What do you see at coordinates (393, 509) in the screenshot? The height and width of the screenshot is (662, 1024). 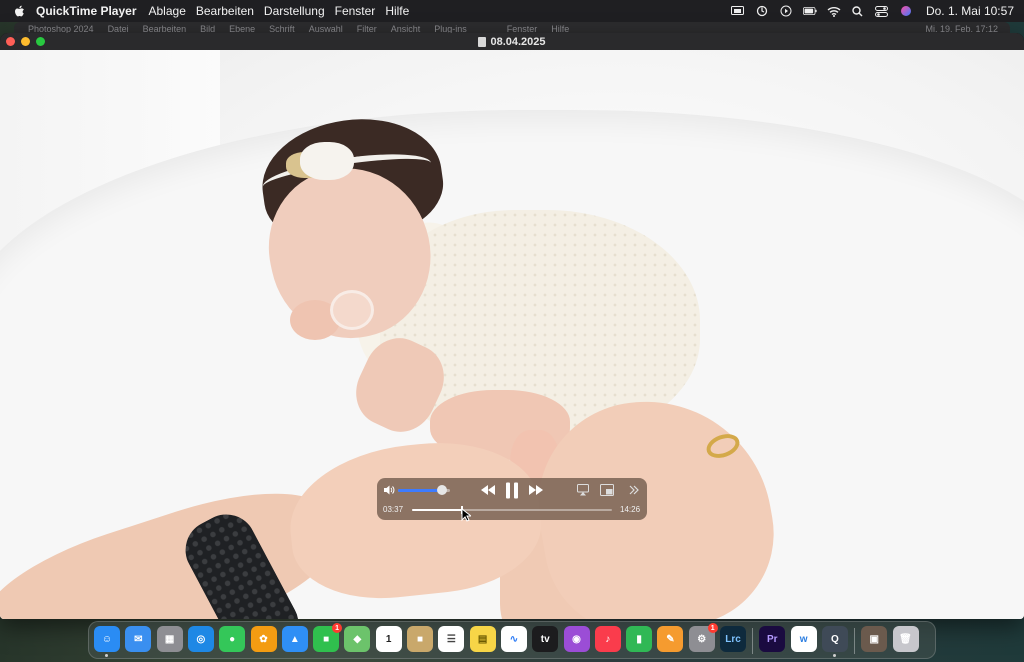 I see `current-time: 03:37` at bounding box center [393, 509].